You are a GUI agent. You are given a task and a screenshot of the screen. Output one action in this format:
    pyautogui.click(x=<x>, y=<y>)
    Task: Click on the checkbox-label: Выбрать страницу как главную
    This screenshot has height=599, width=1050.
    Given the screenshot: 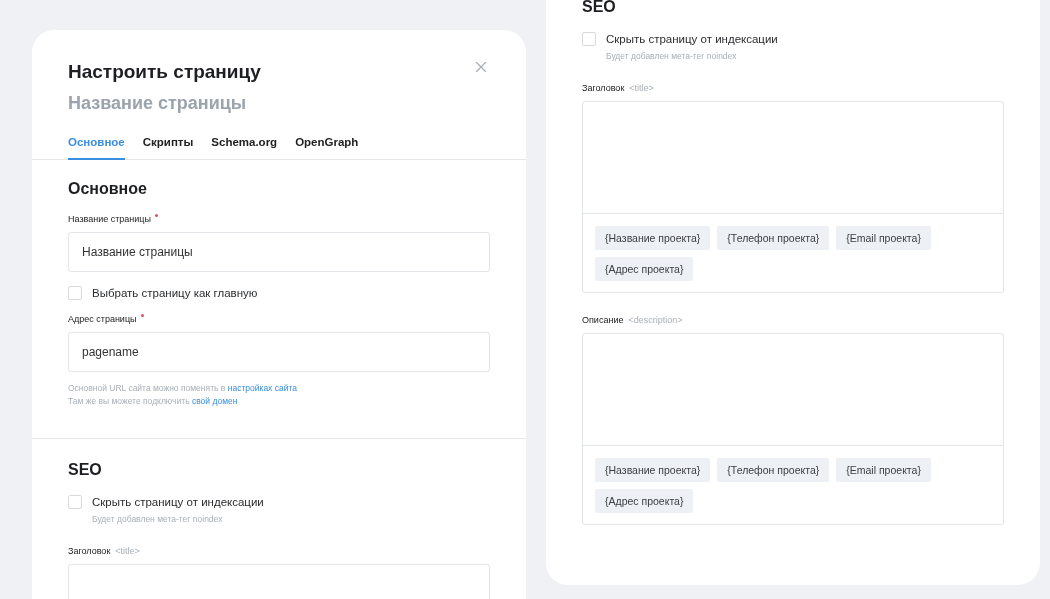 What is the action you would take?
    pyautogui.click(x=175, y=293)
    